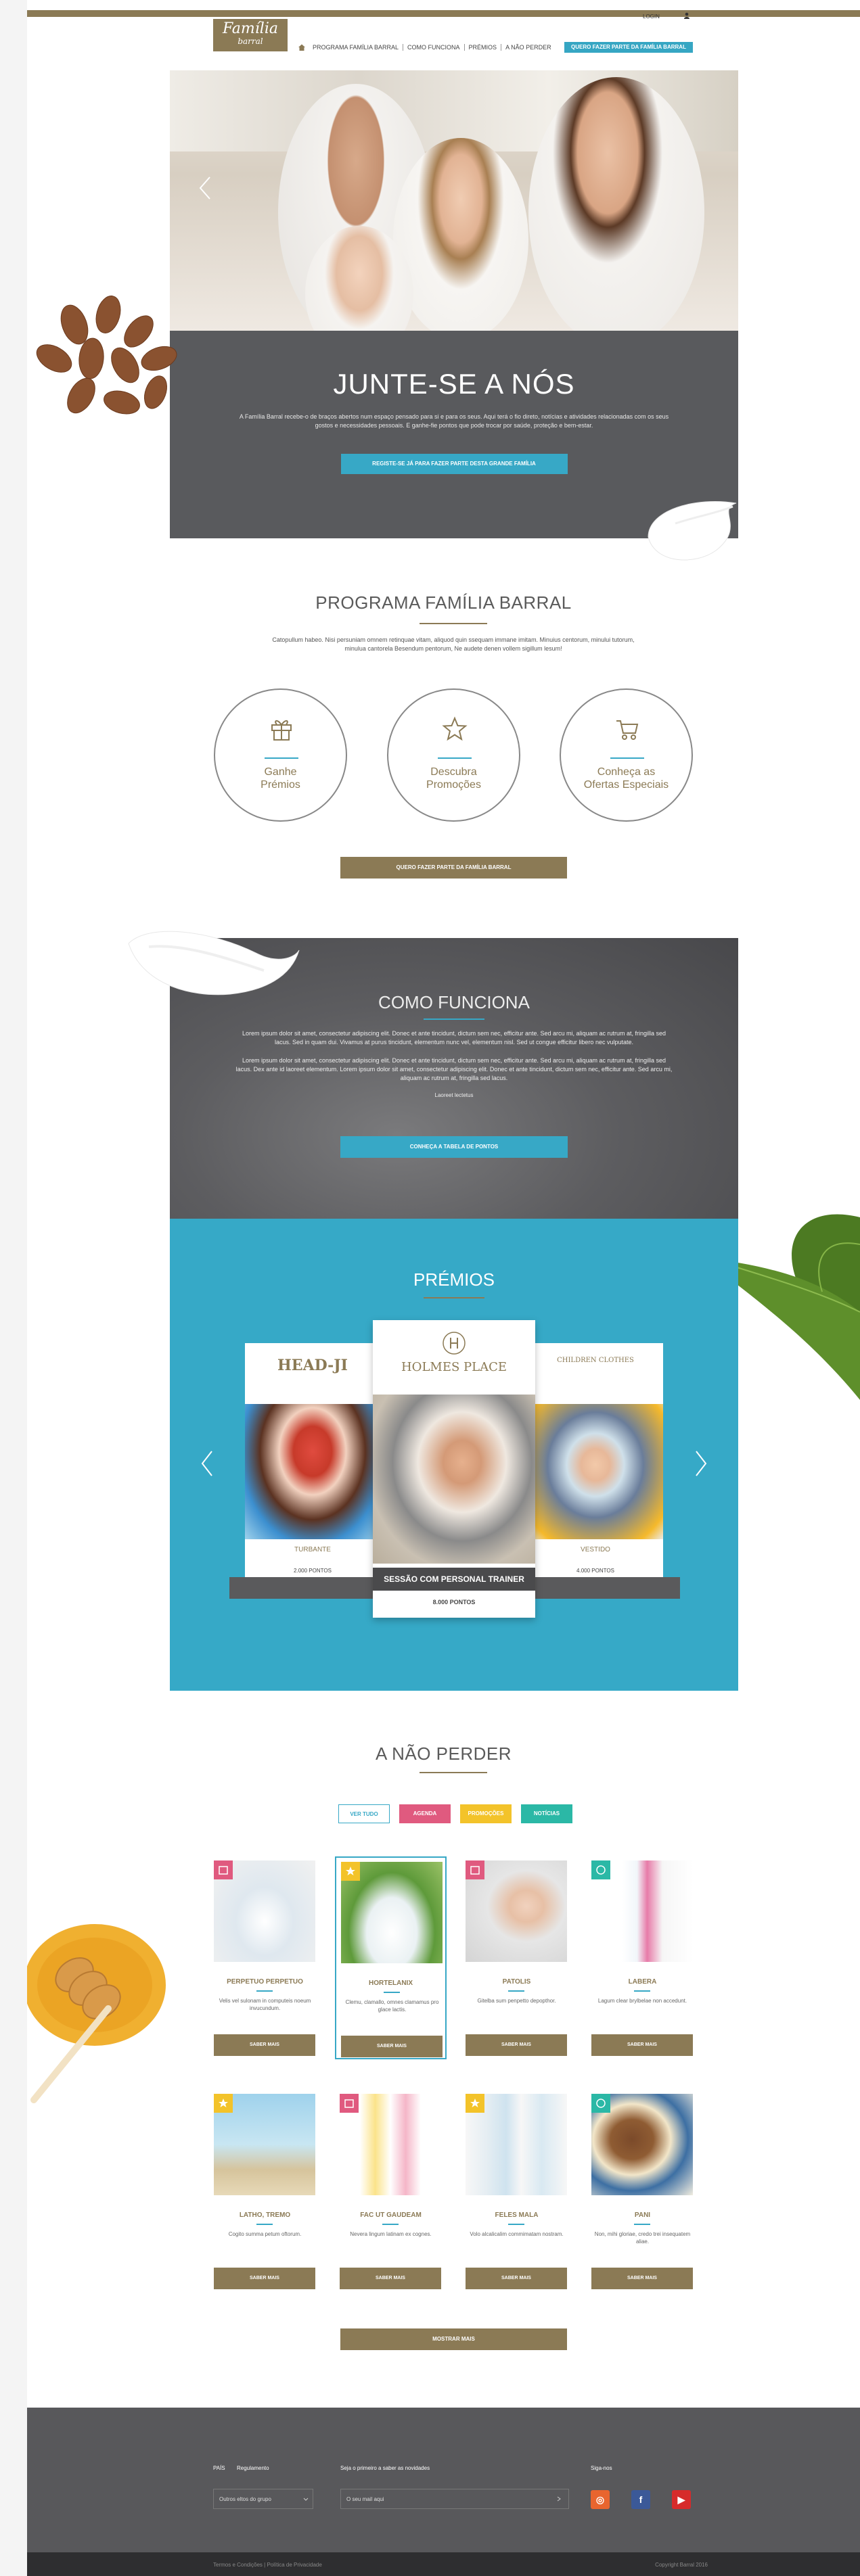 The width and height of the screenshot is (860, 2576). Describe the element at coordinates (263, 2499) in the screenshot. I see `country-select: Outros eltos do grupo` at that location.